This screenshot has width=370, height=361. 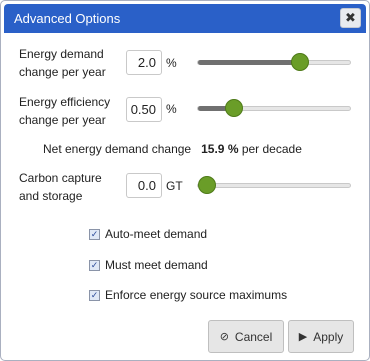 I want to click on efficiency-label: Energy efficiency change per year, so click(x=64, y=111).